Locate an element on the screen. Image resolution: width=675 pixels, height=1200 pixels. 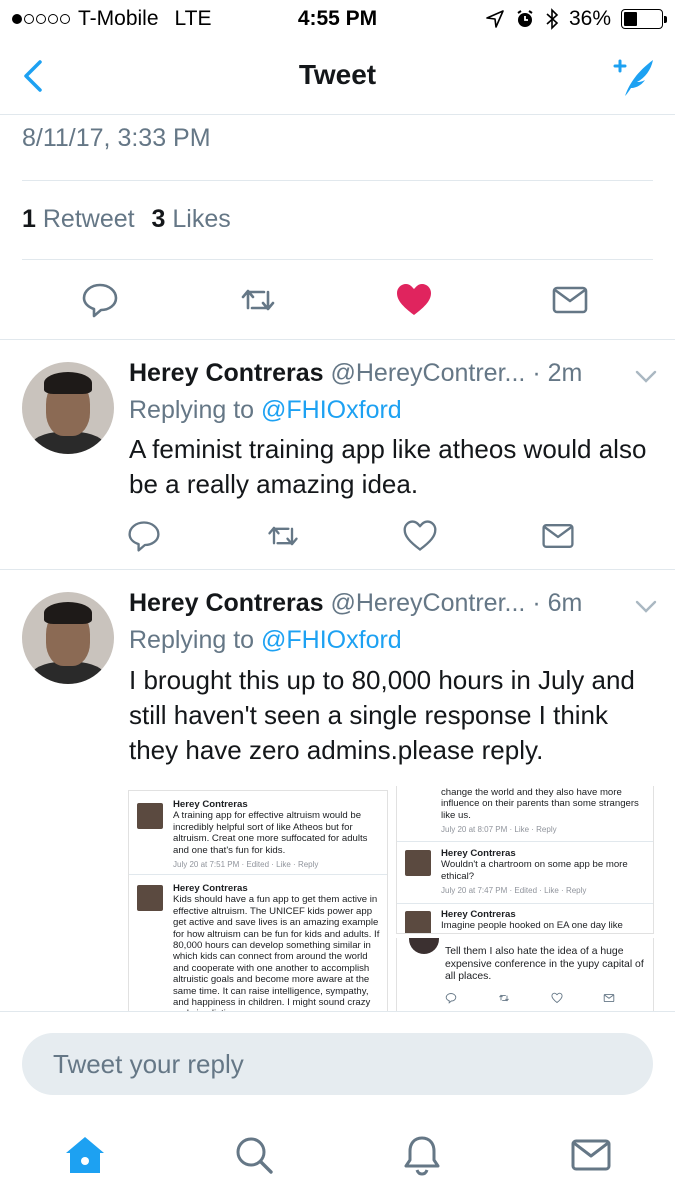
status-bar: T-Mobile LTE 4:55 PM 36% is located at coordinates (337, 19).